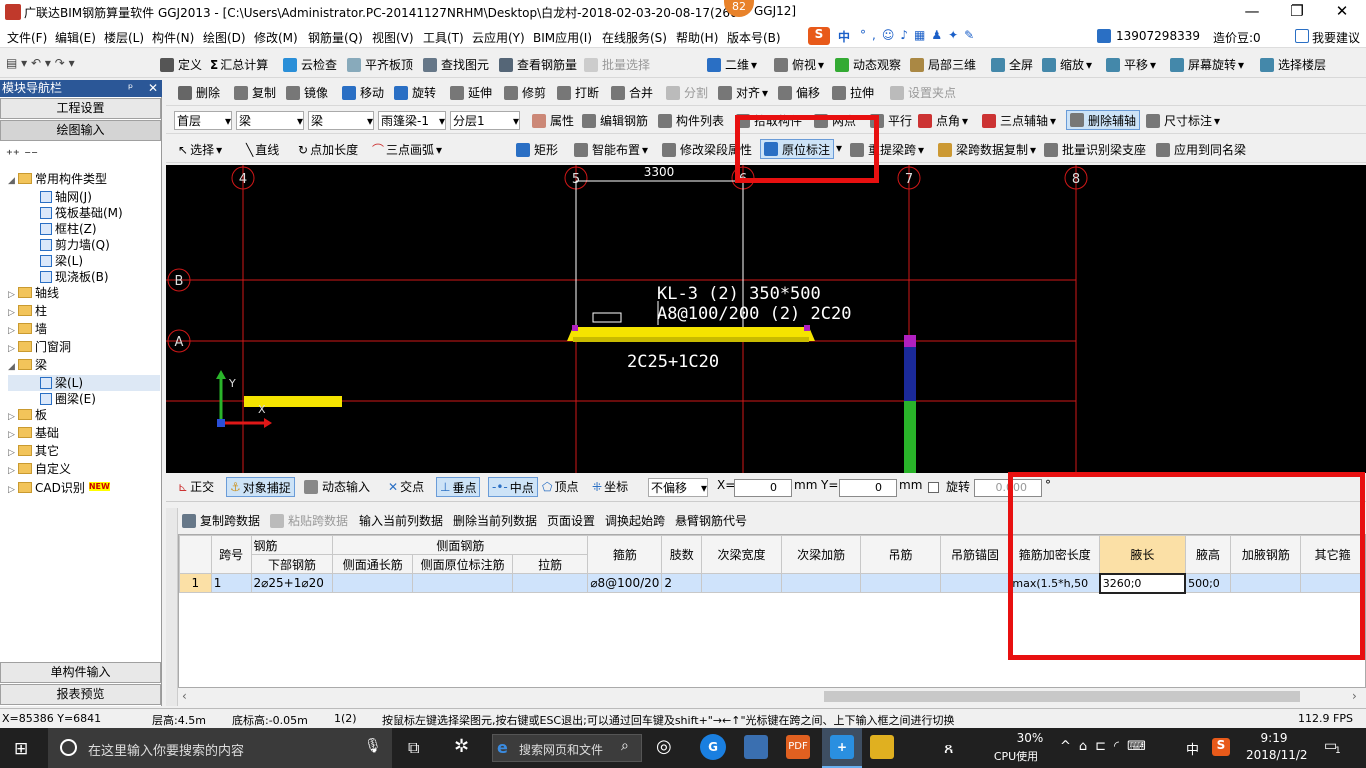  Describe the element at coordinates (1336, 37) in the screenshot. I see `suggest-link: 我要建议` at that location.